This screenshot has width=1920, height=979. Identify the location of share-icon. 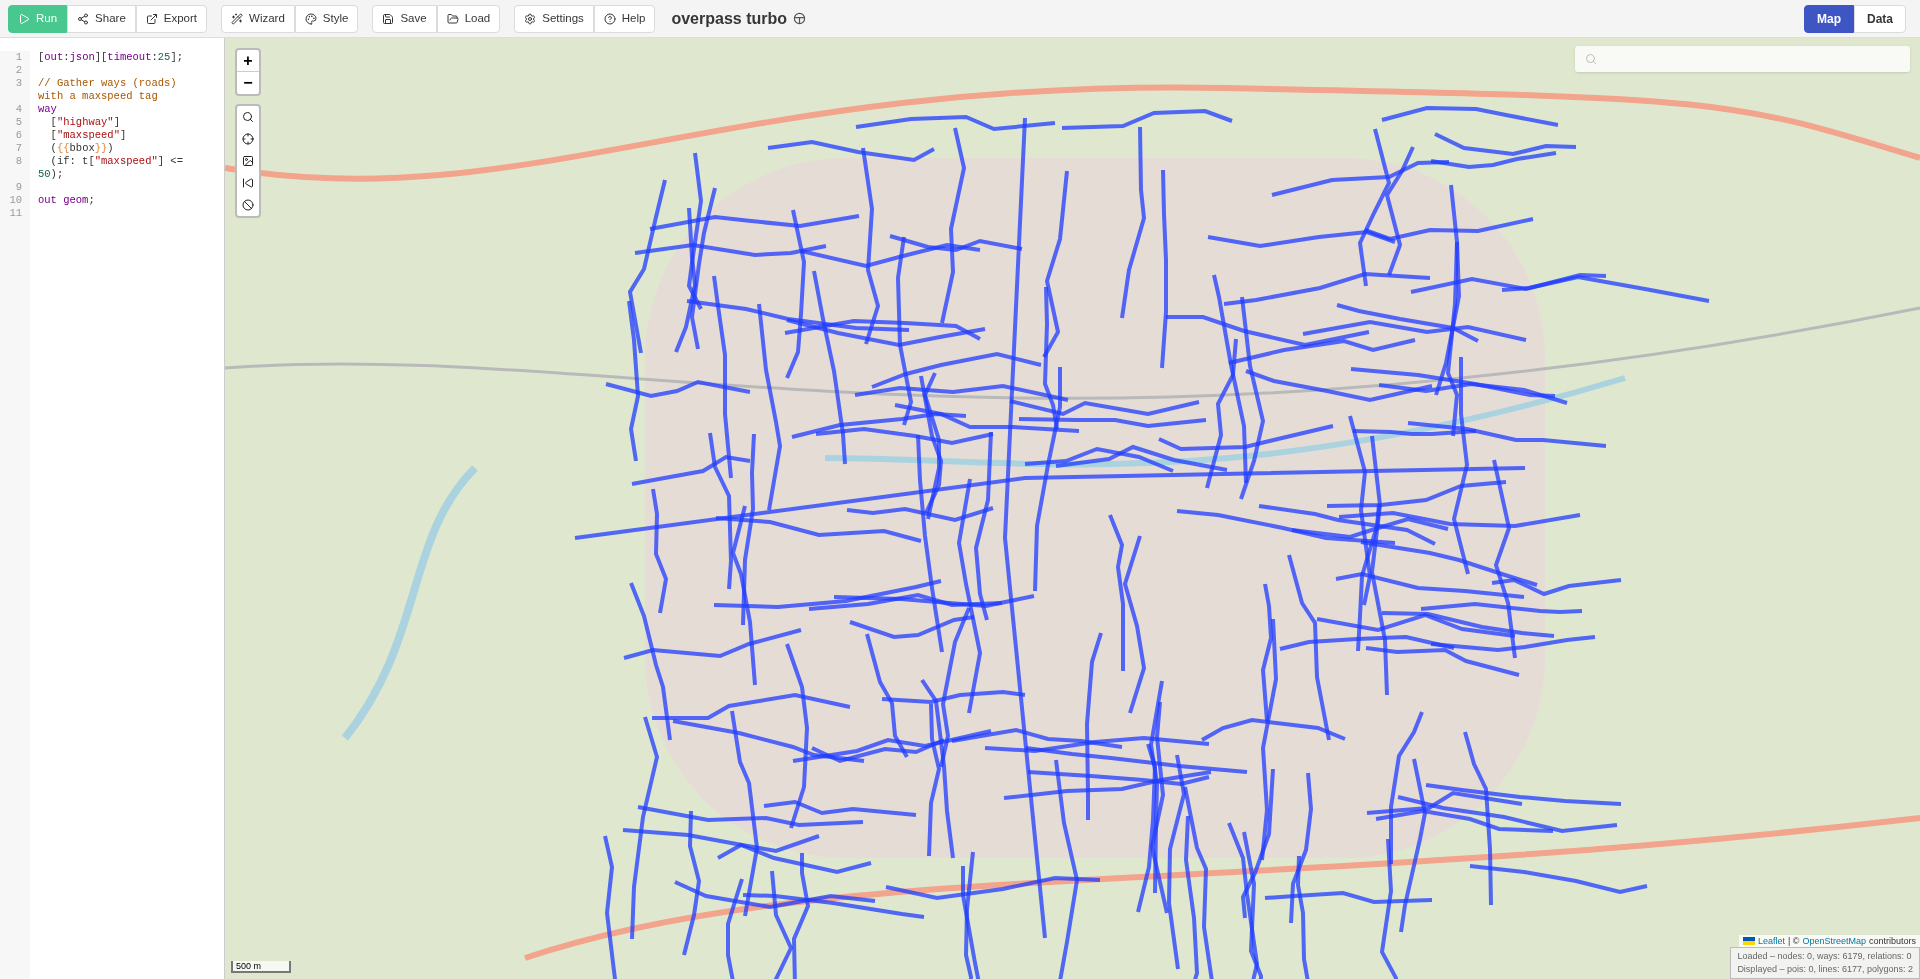
(83, 18).